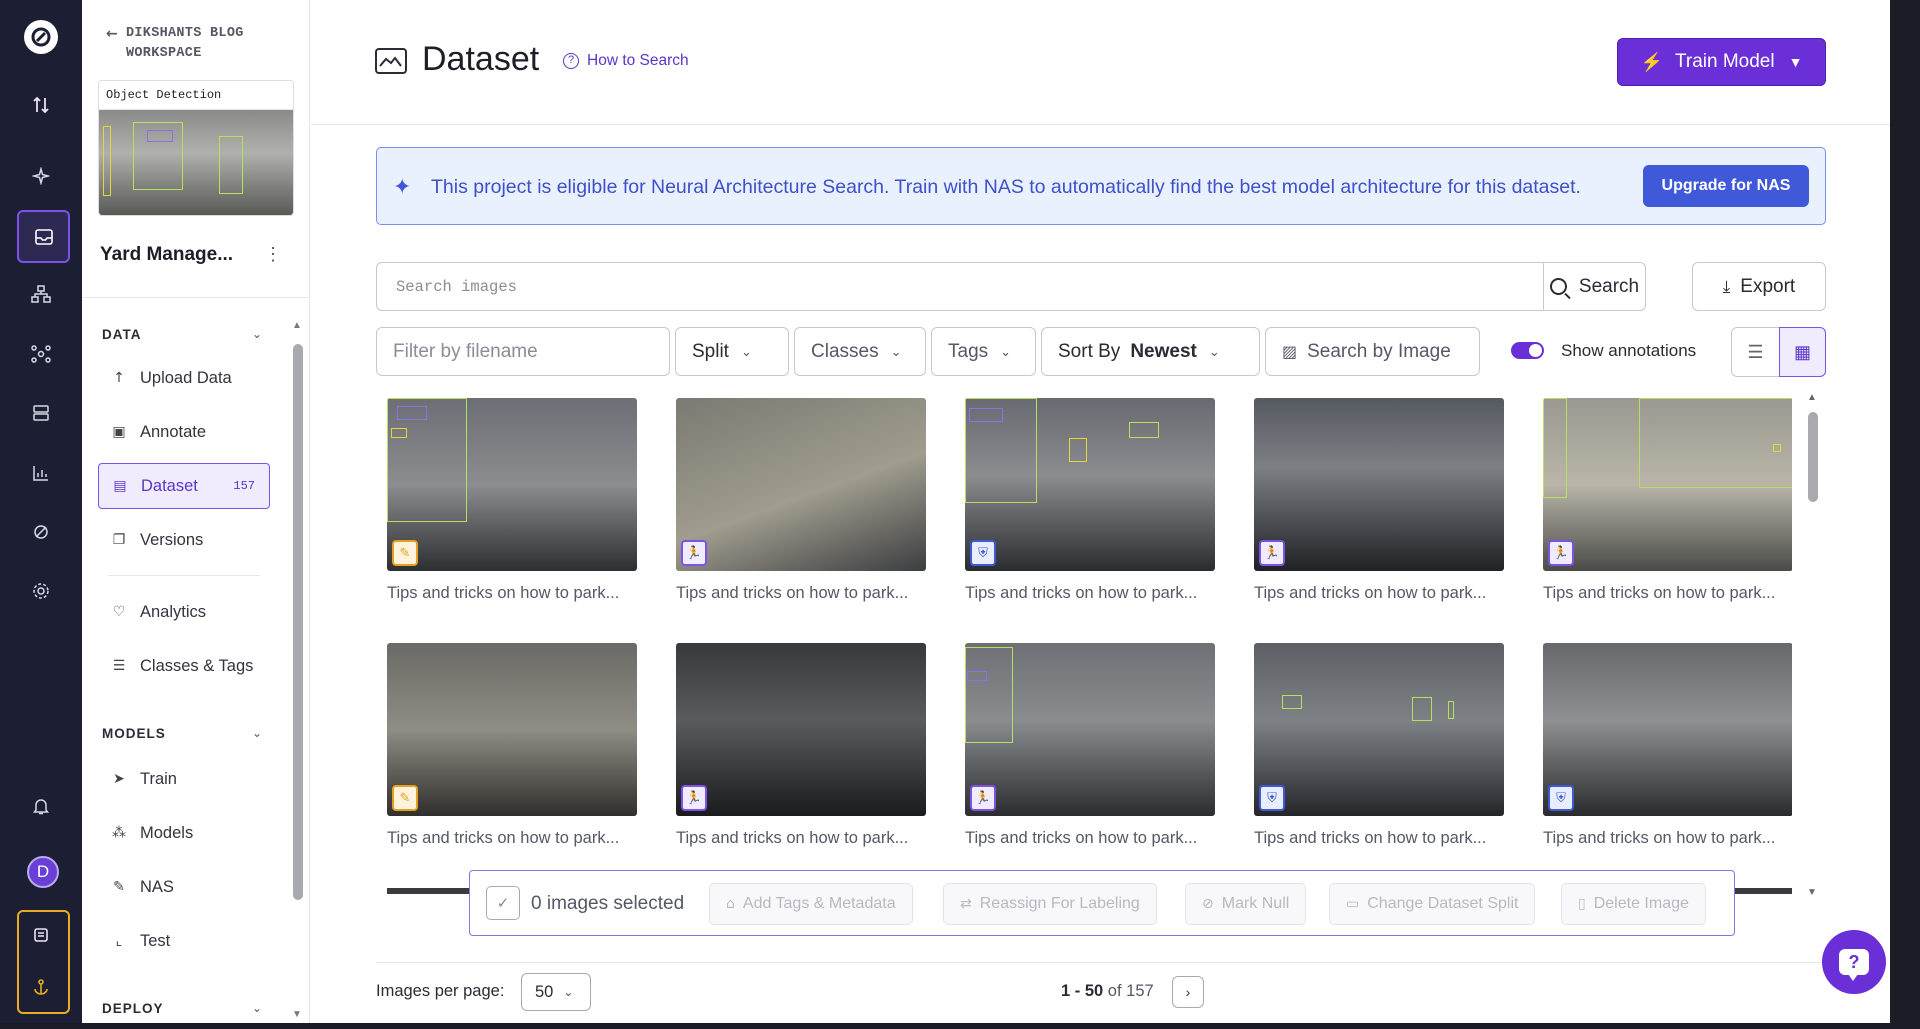 This screenshot has height=1029, width=1920. Describe the element at coordinates (1594, 286) in the screenshot. I see `search-button: Search` at that location.